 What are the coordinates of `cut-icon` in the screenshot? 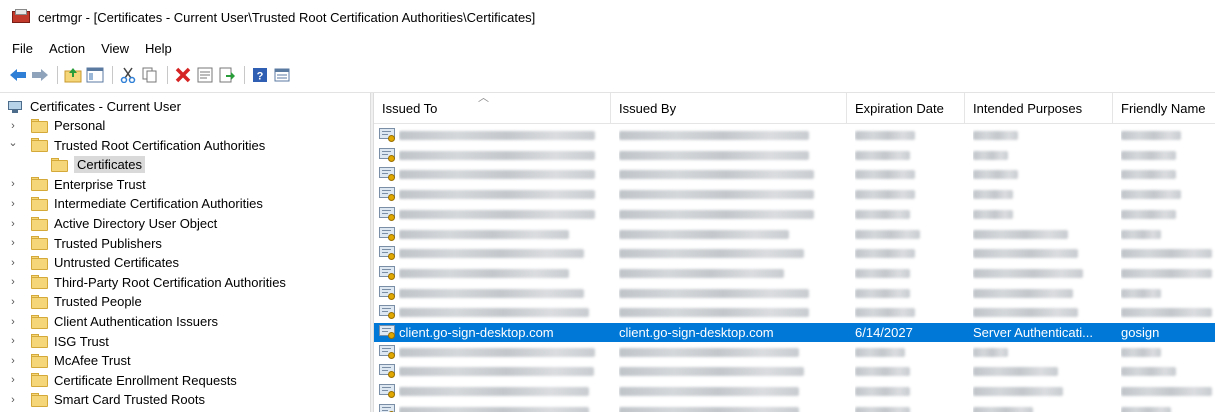 It's located at (128, 75).